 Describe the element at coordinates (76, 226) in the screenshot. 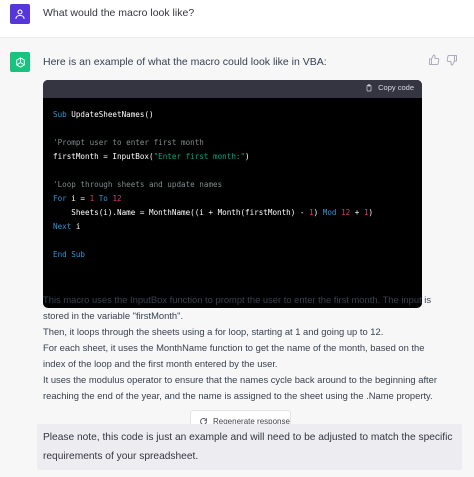

I see `code-token: i` at that location.